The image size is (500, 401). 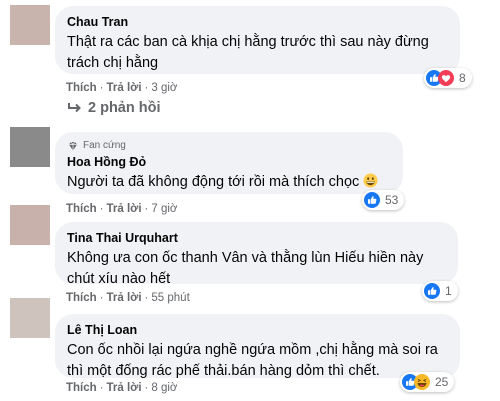 What do you see at coordinates (462, 78) in the screenshot?
I see `reaction-count: 8` at bounding box center [462, 78].